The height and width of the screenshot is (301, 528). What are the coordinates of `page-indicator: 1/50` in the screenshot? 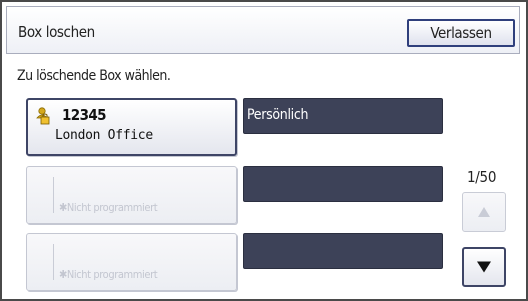 It's located at (482, 177).